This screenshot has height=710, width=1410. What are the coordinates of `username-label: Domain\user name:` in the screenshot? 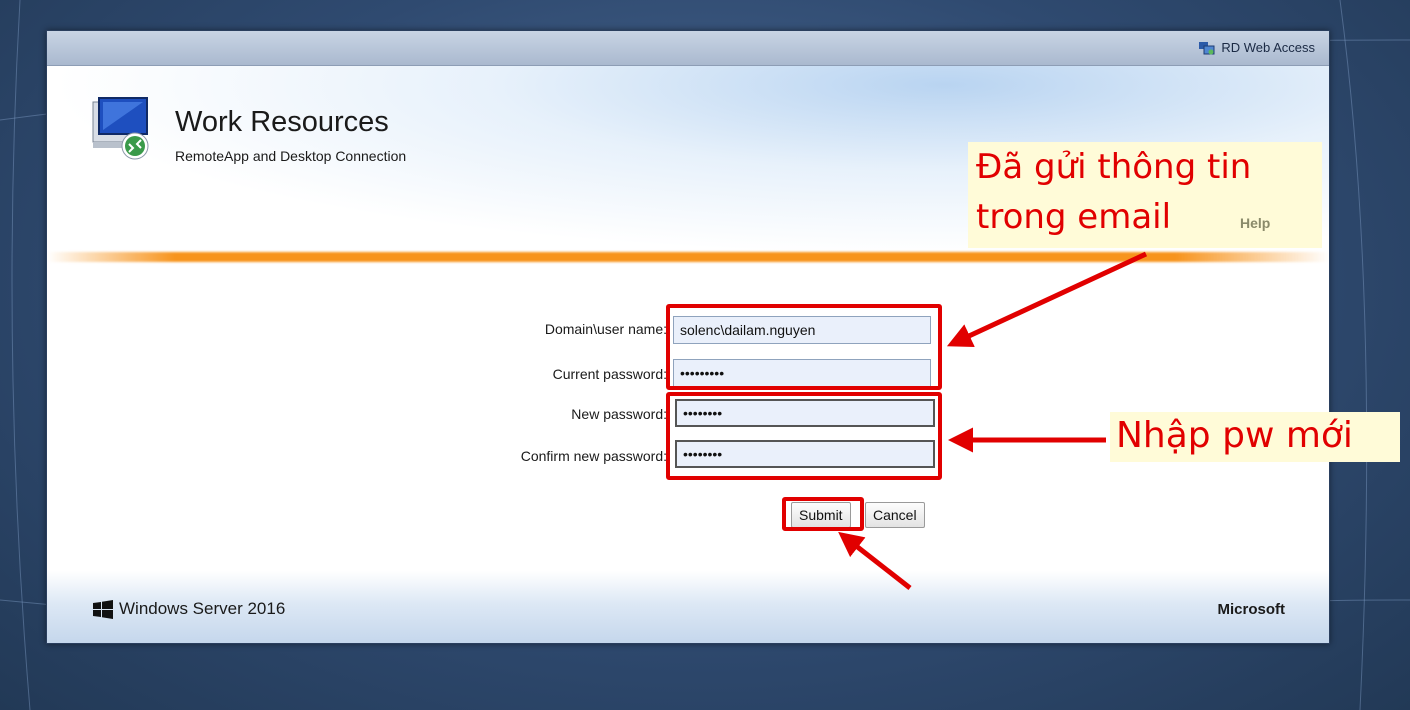 It's located at (605, 329).